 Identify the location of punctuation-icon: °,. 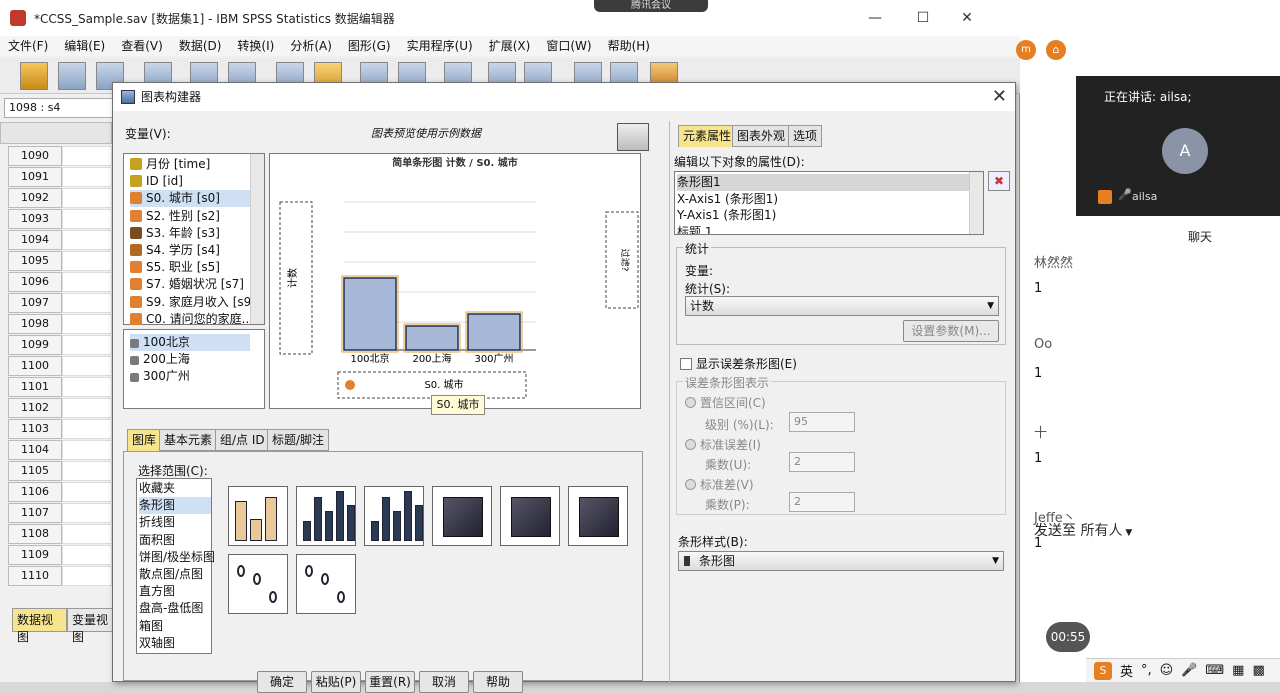
(1146, 670).